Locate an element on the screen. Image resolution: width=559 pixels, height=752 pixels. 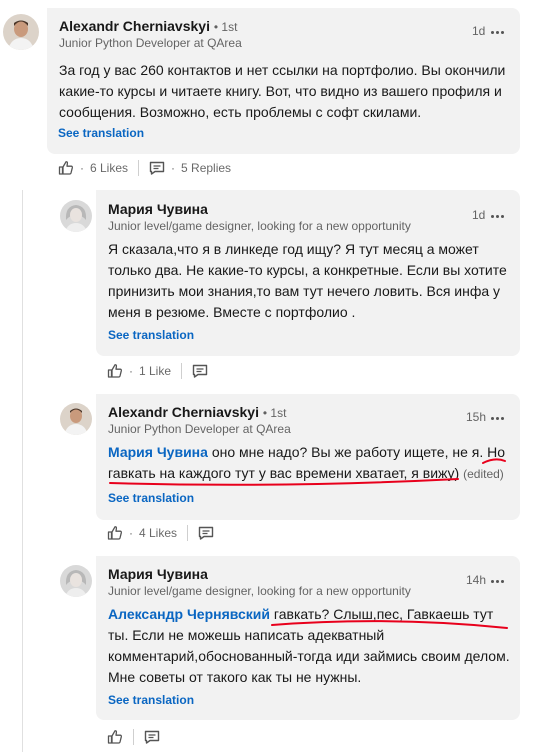
reply-social-bar: · 4 Likes is located at coordinates (160, 533).